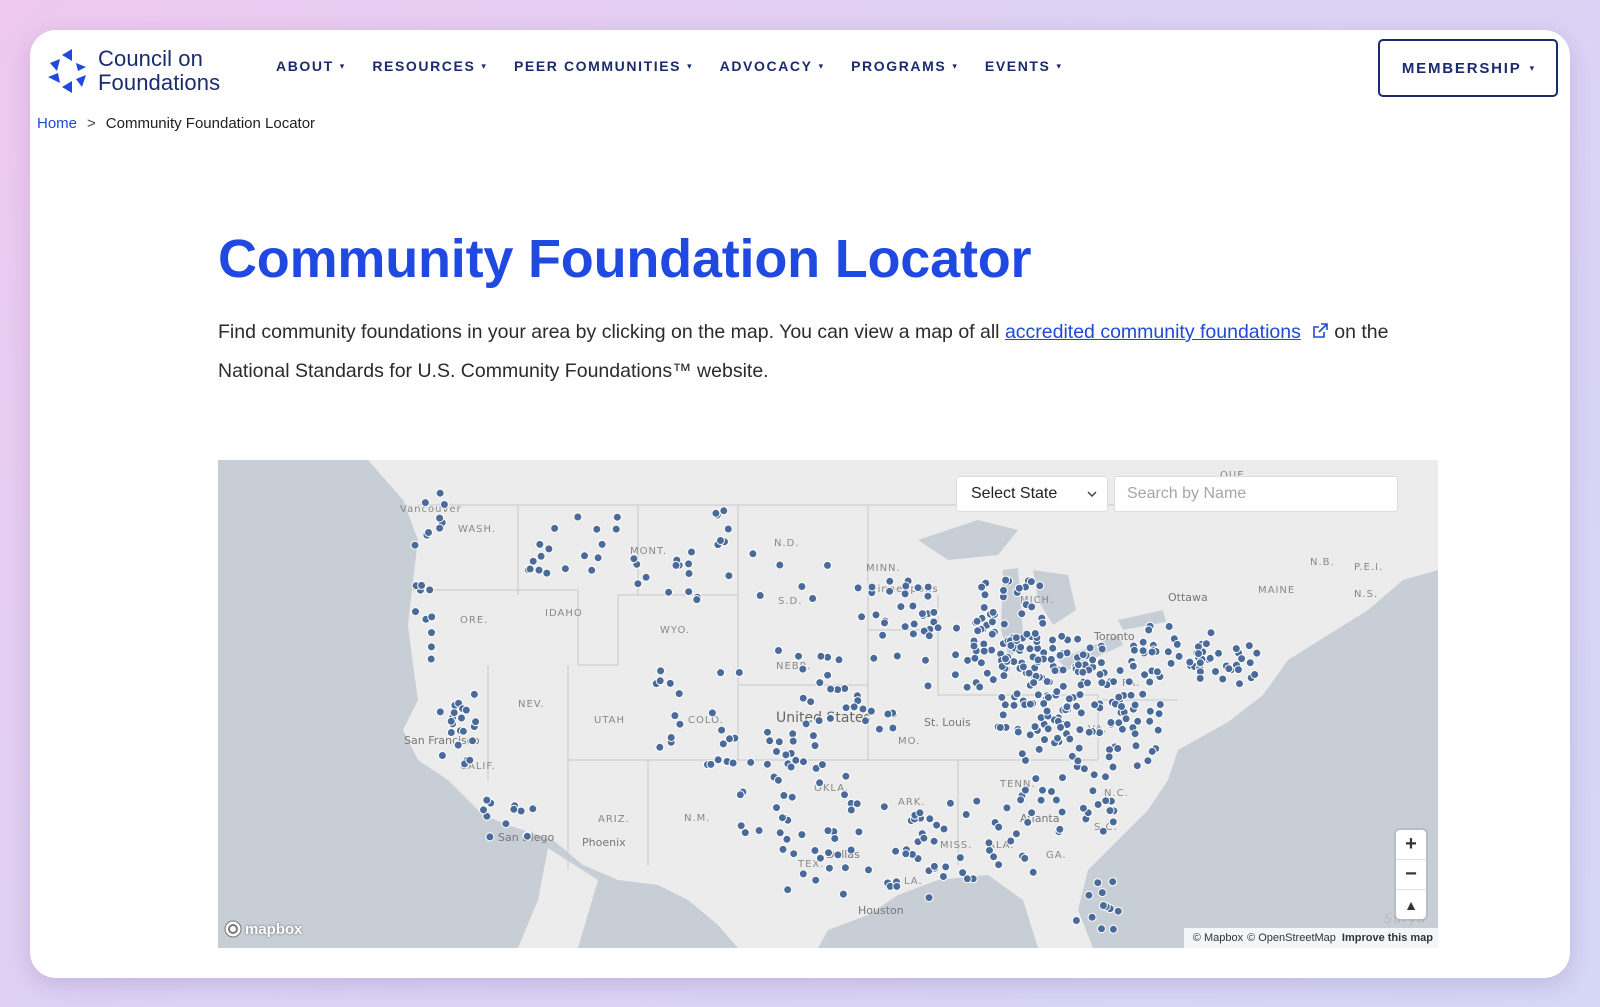  Describe the element at coordinates (134, 71) in the screenshot. I see `site-logo: Council on Foundations` at that location.